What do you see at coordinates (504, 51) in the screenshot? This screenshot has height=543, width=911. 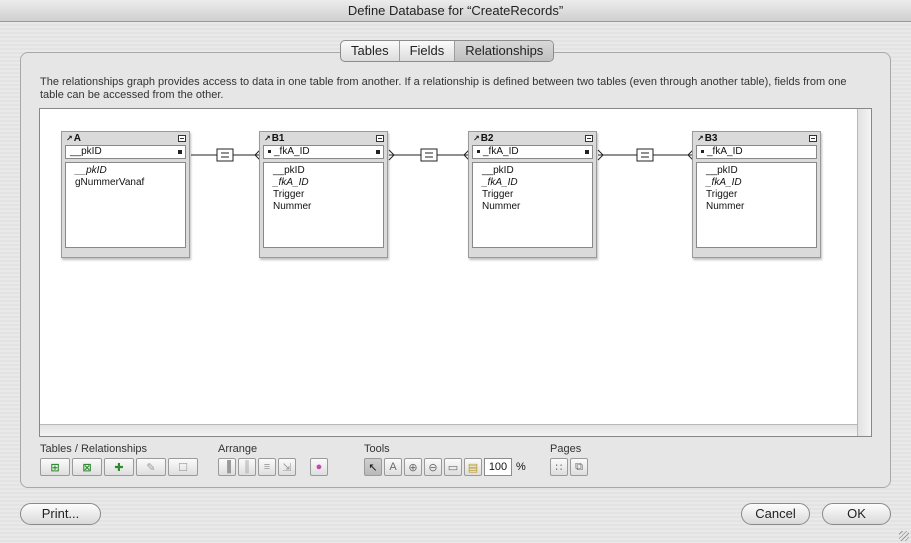 I see `tab-relationships: Relationships` at bounding box center [504, 51].